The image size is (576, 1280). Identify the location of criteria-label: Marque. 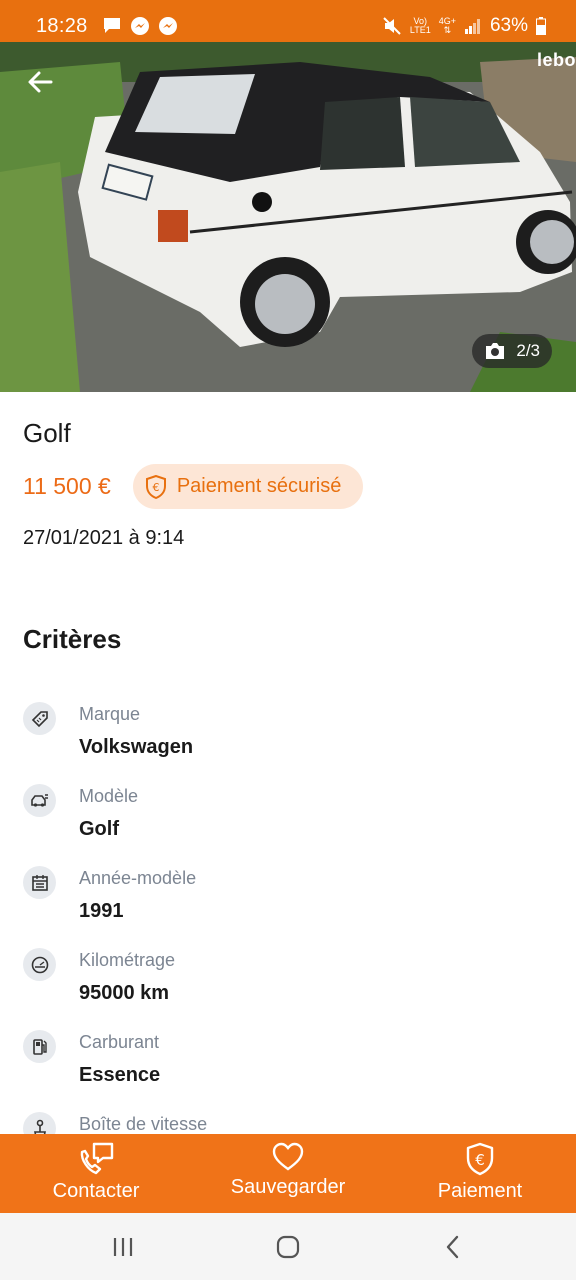
(110, 714).